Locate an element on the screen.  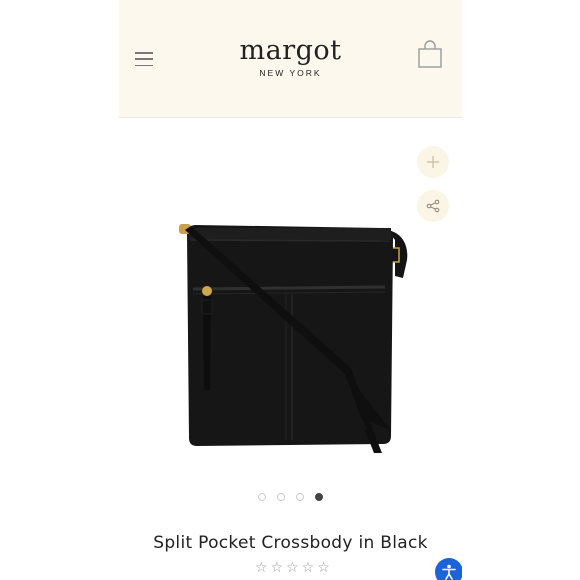
accessibility-button is located at coordinates (448, 569).